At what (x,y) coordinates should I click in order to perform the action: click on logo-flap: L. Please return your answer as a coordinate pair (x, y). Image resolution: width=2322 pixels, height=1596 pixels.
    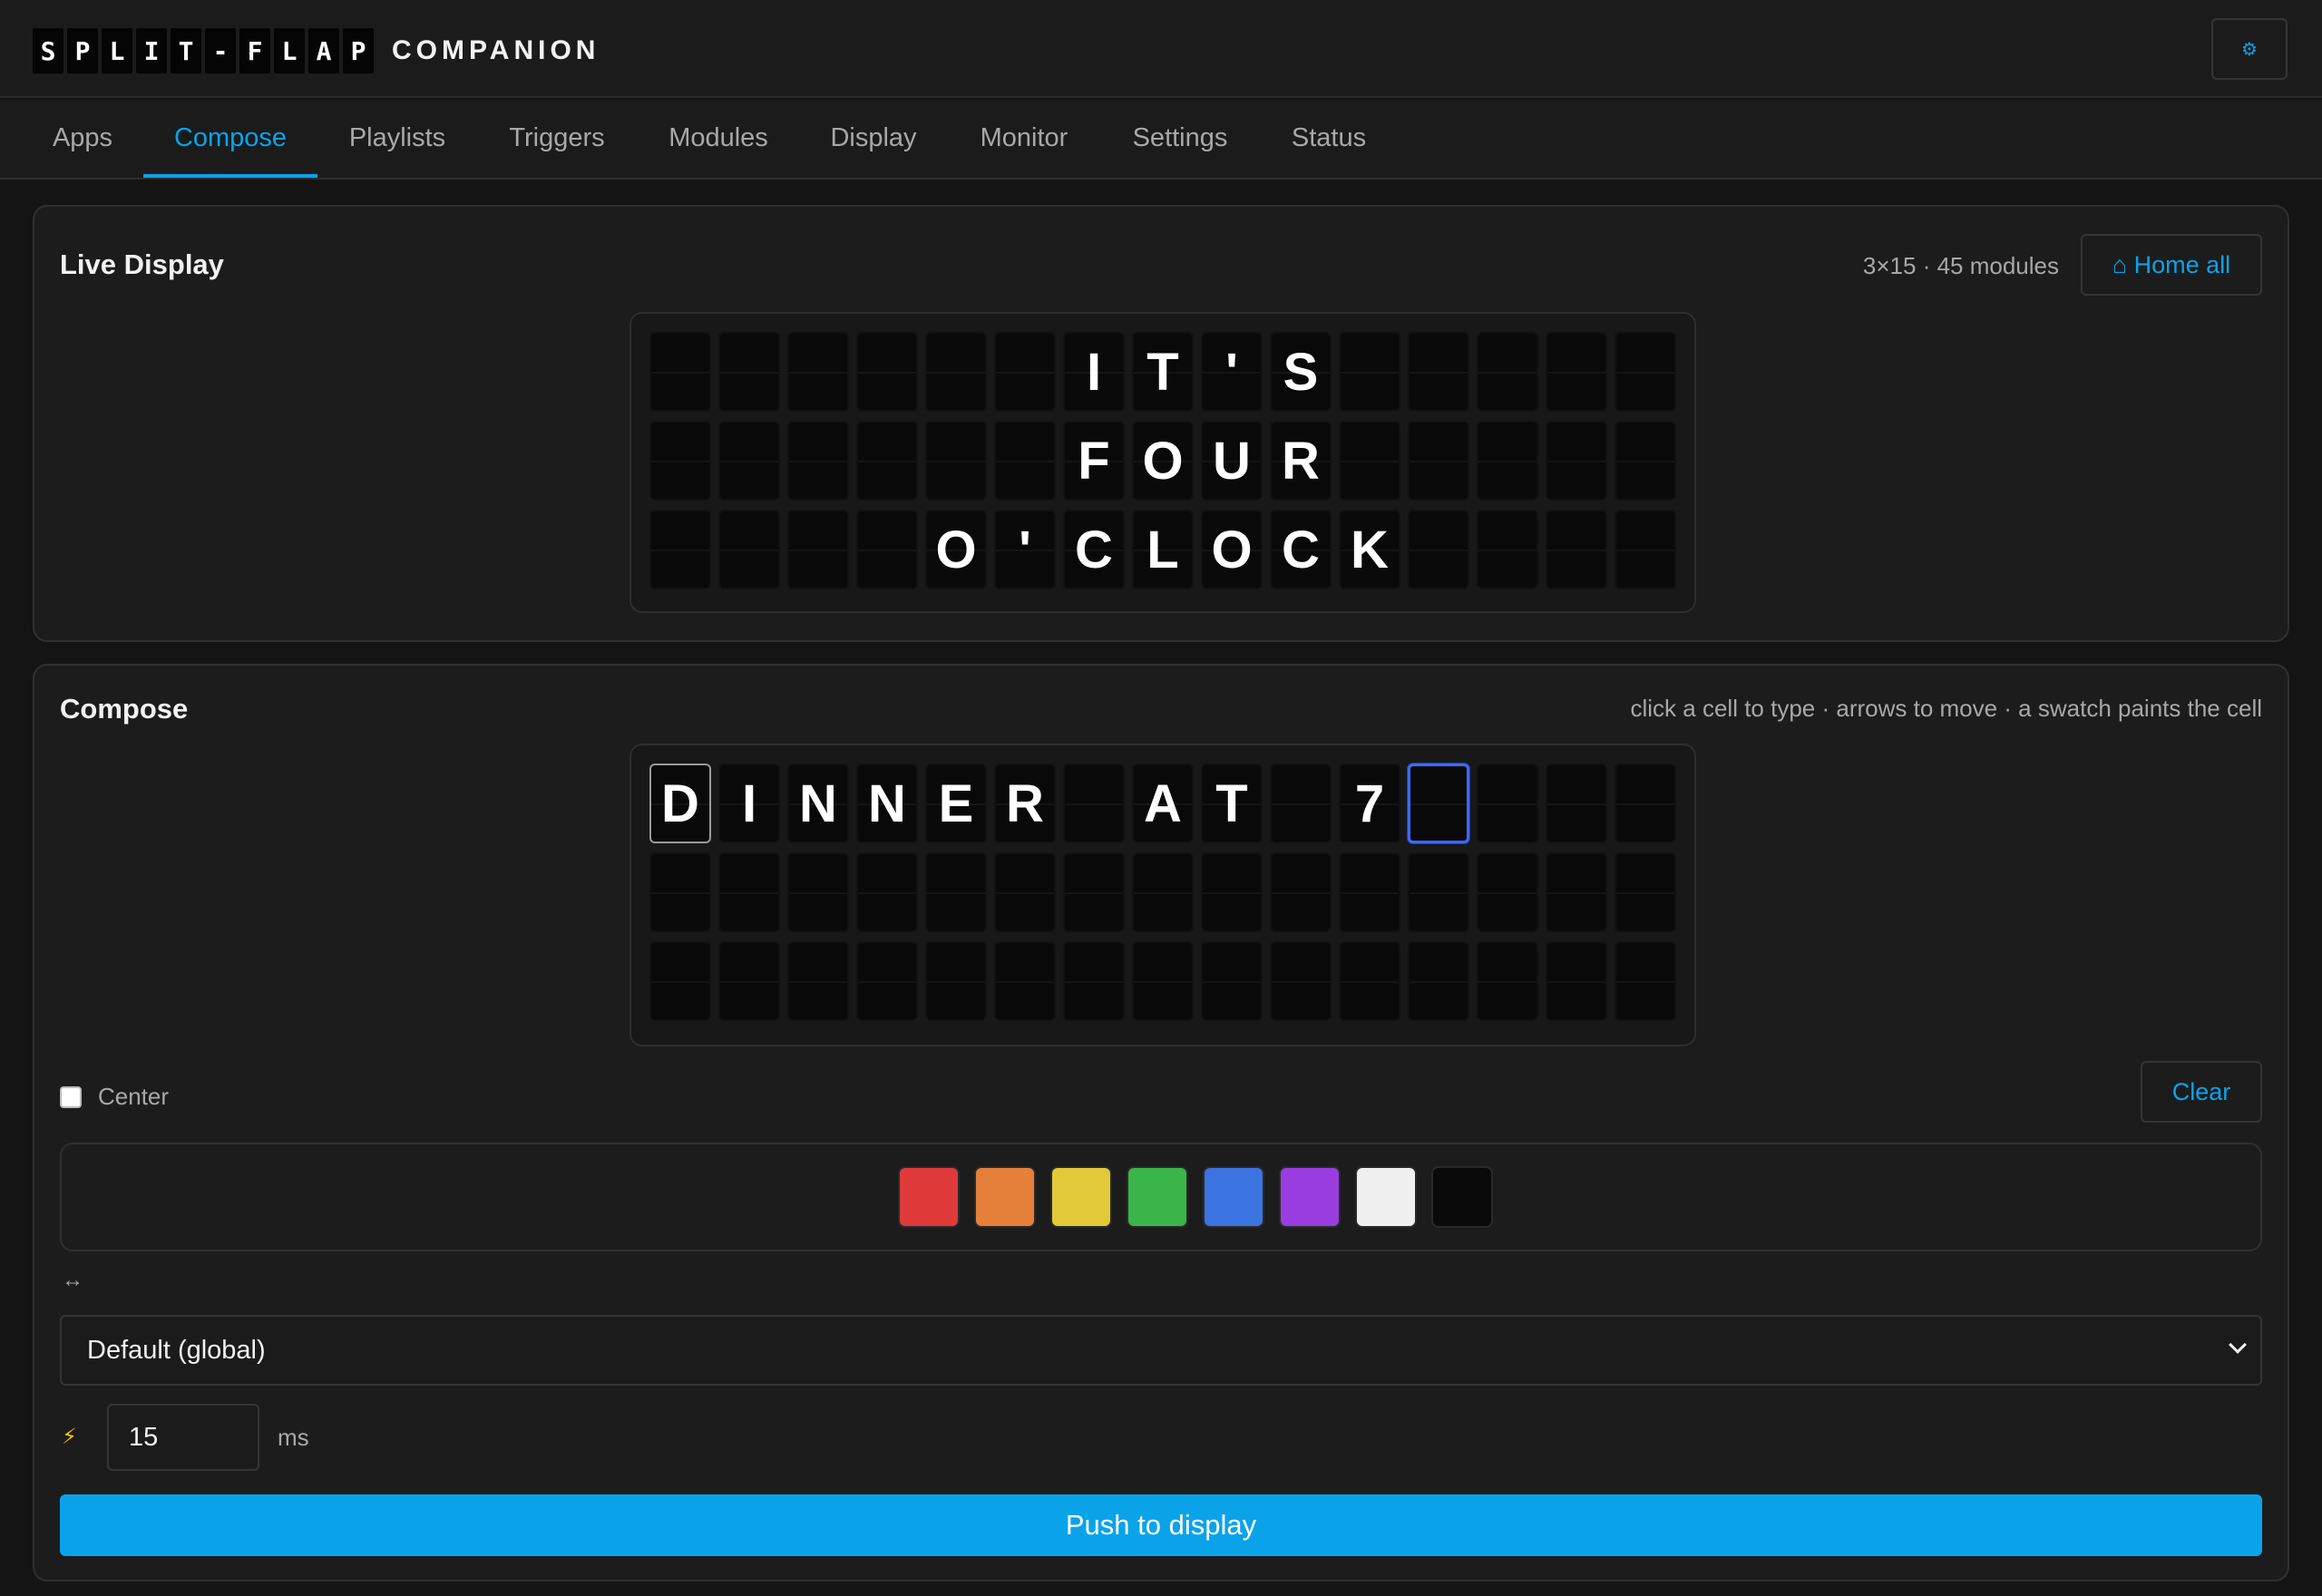
    Looking at the image, I should click on (117, 50).